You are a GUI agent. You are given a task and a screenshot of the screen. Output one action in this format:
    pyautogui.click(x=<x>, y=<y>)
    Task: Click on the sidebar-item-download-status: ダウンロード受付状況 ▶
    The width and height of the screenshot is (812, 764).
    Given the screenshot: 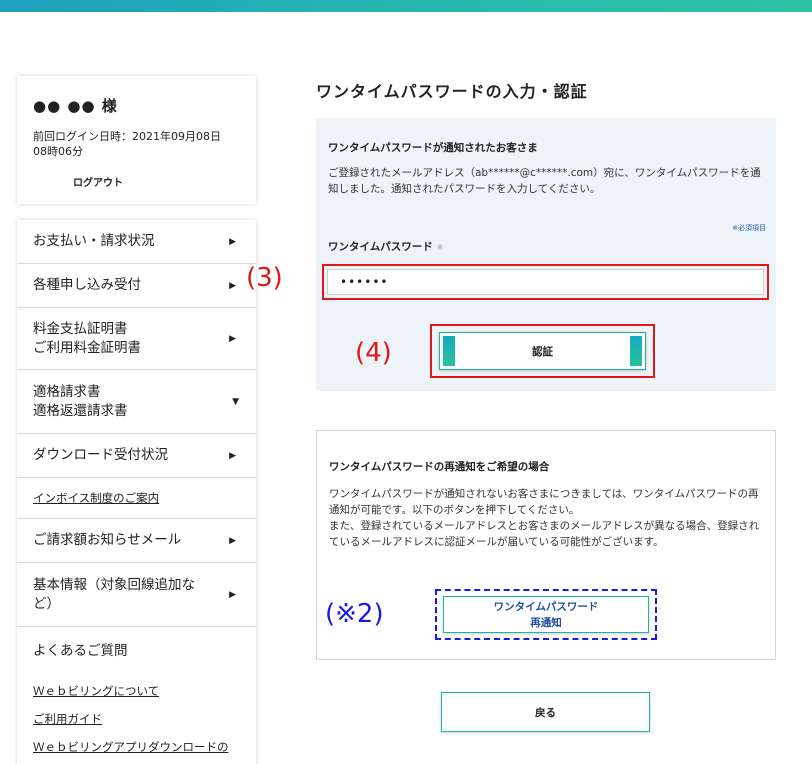 What is the action you would take?
    pyautogui.click(x=136, y=456)
    